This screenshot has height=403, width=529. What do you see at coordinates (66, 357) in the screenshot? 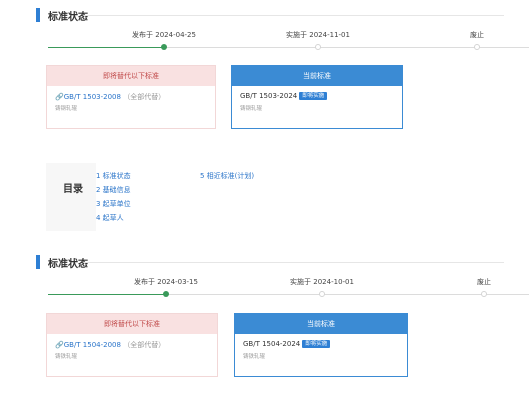
I see `replaced-standard-subtitle: 铸铁轧辊` at bounding box center [66, 357].